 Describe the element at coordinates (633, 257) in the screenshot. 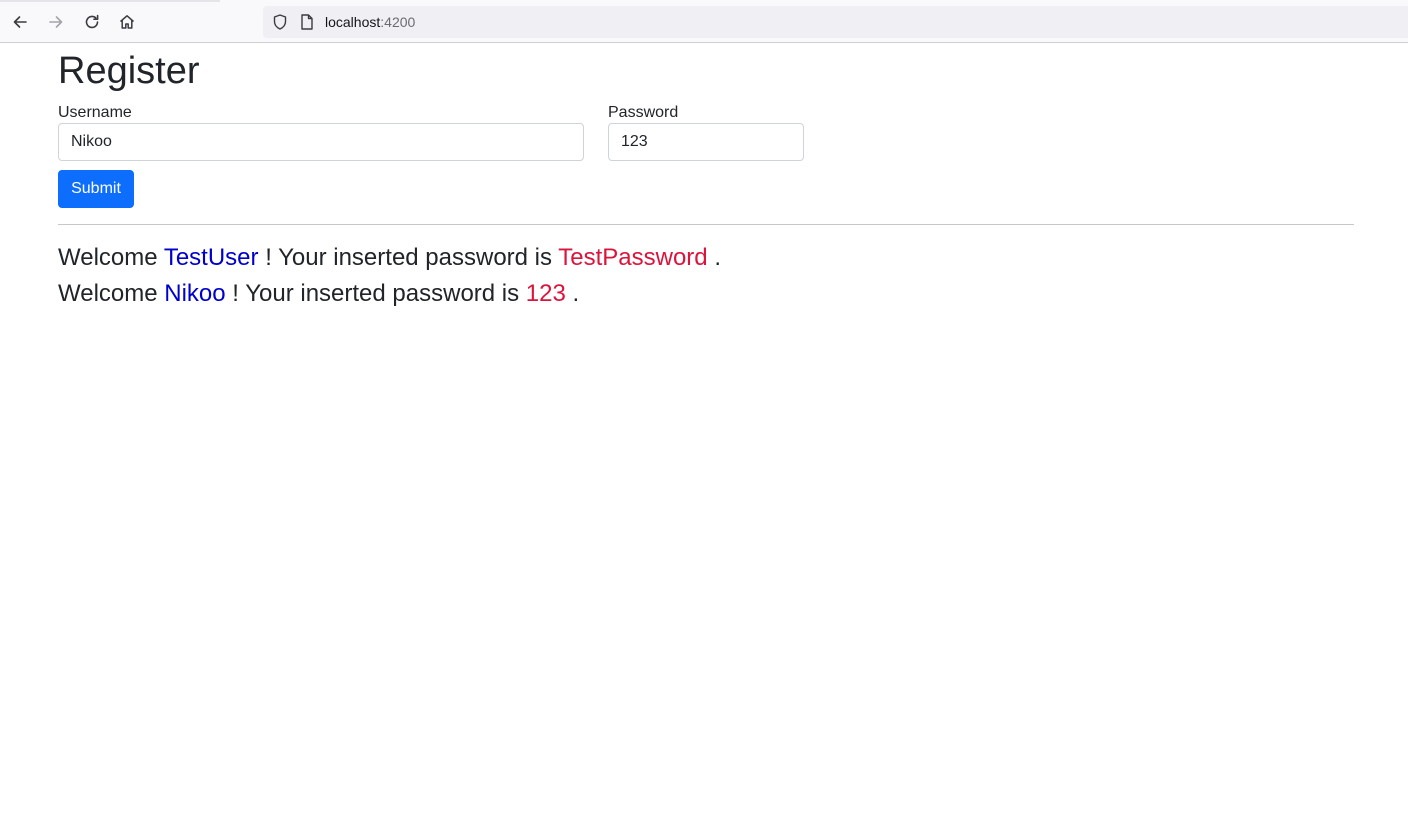

I see `greeting-password: TestPassword` at that location.